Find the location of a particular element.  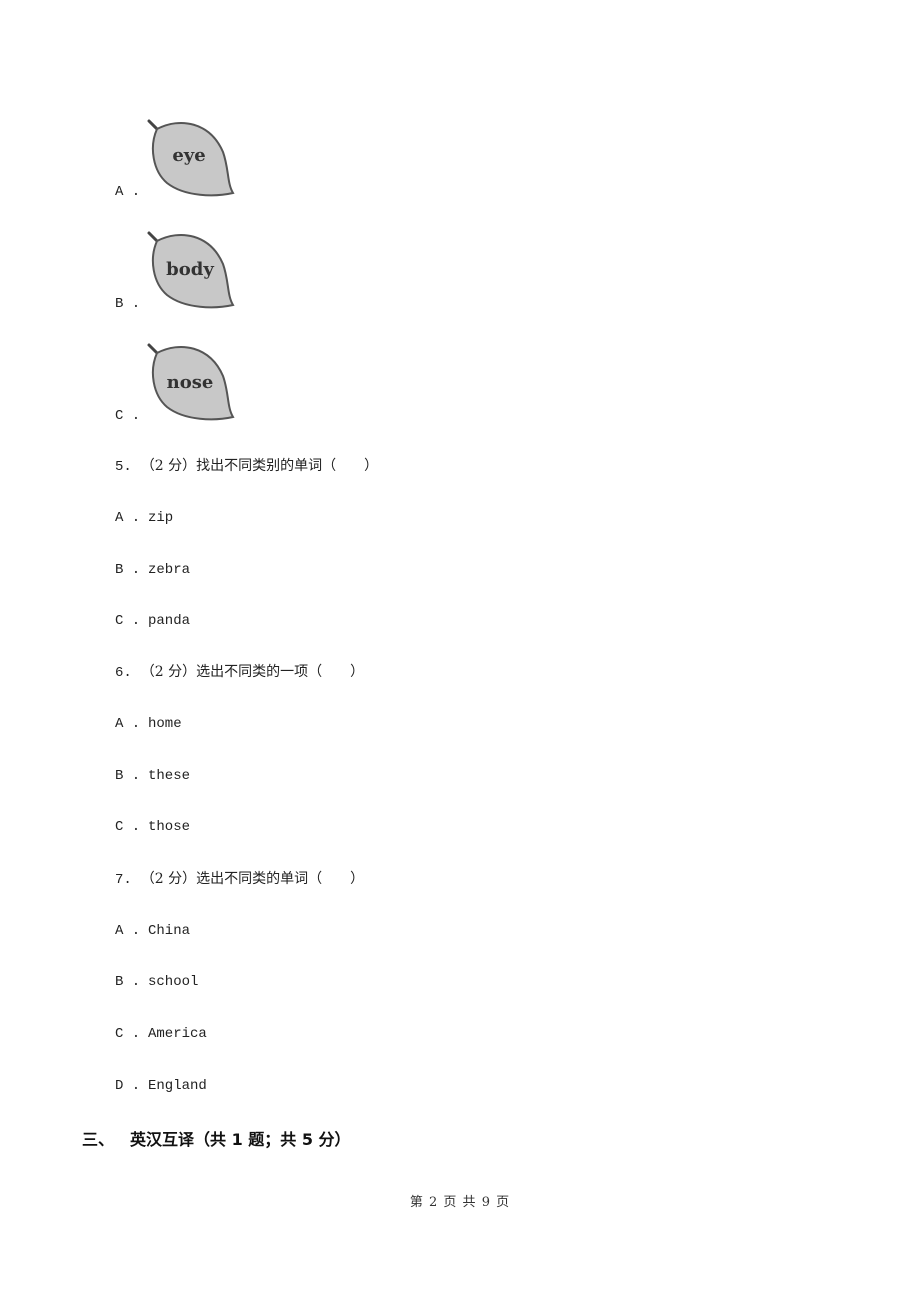

leaf-word: body is located at coordinates (190, 269).